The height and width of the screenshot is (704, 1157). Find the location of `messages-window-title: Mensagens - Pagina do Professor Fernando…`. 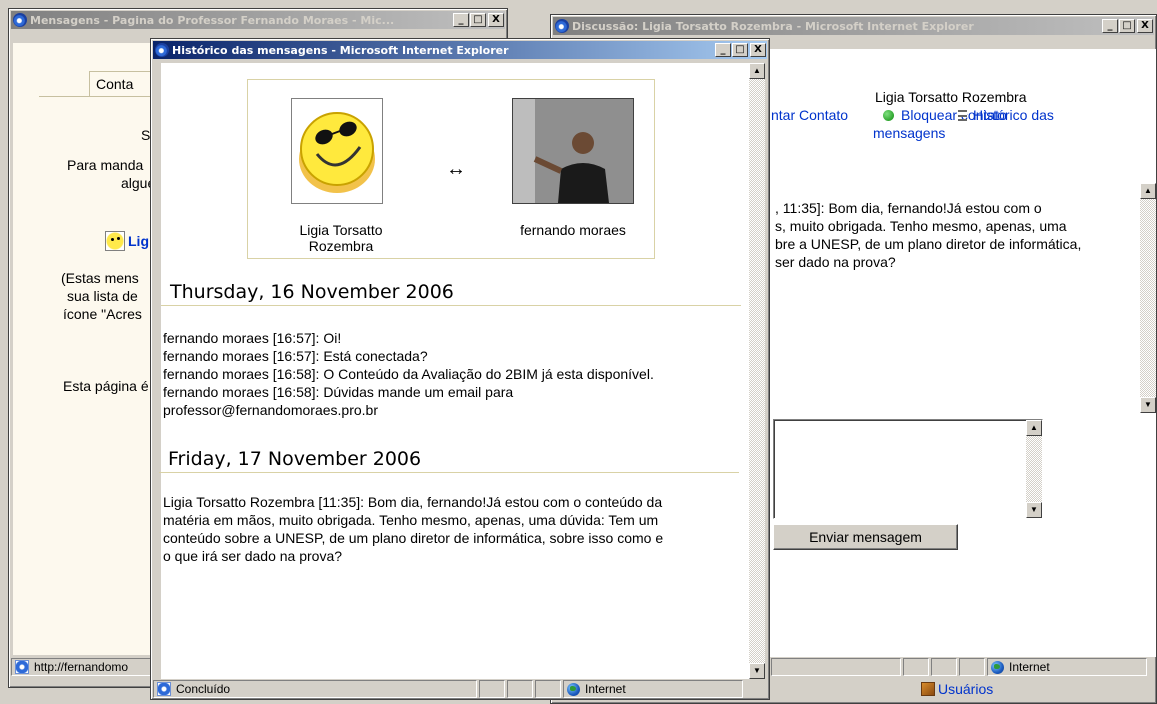

messages-window-title: Mensagens - Pagina do Professor Fernando… is located at coordinates (212, 20).